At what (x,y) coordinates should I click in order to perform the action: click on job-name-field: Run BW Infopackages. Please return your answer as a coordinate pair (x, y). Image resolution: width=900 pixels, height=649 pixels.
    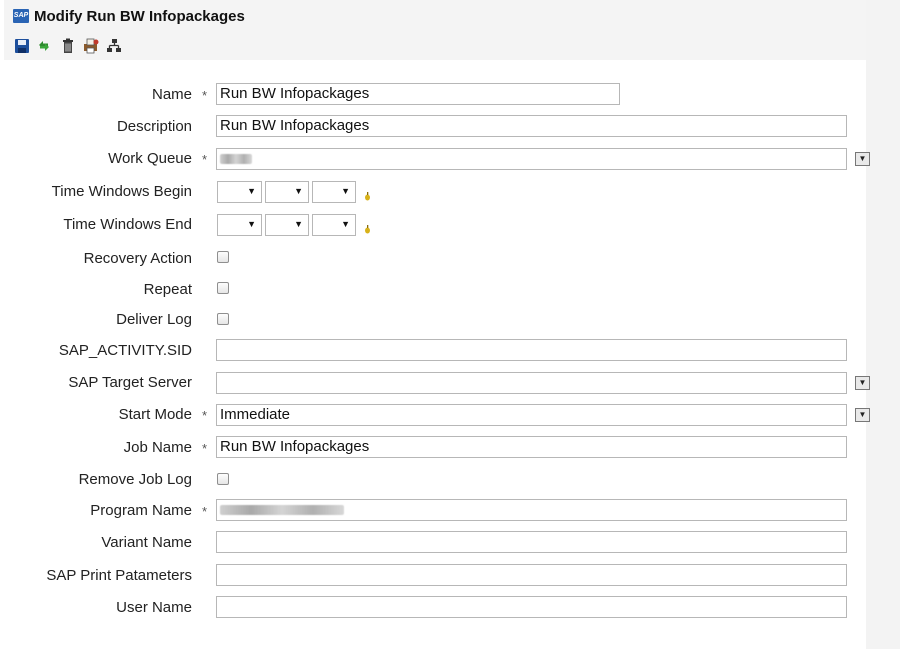
    Looking at the image, I should click on (531, 447).